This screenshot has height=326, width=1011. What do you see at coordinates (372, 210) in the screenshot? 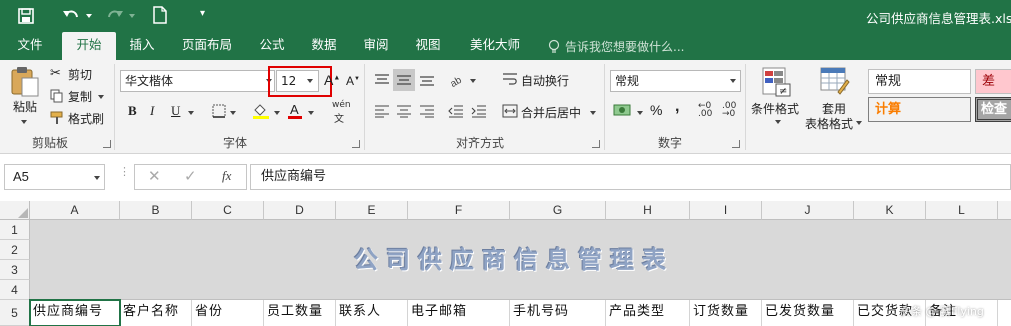
I see `column-header-e: E` at bounding box center [372, 210].